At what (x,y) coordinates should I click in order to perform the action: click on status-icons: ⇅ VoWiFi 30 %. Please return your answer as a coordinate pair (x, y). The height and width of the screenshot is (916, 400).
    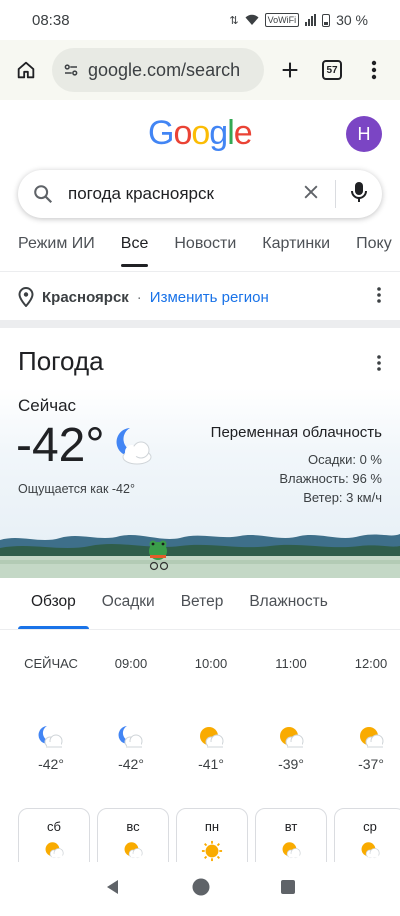
    Looking at the image, I should click on (298, 20).